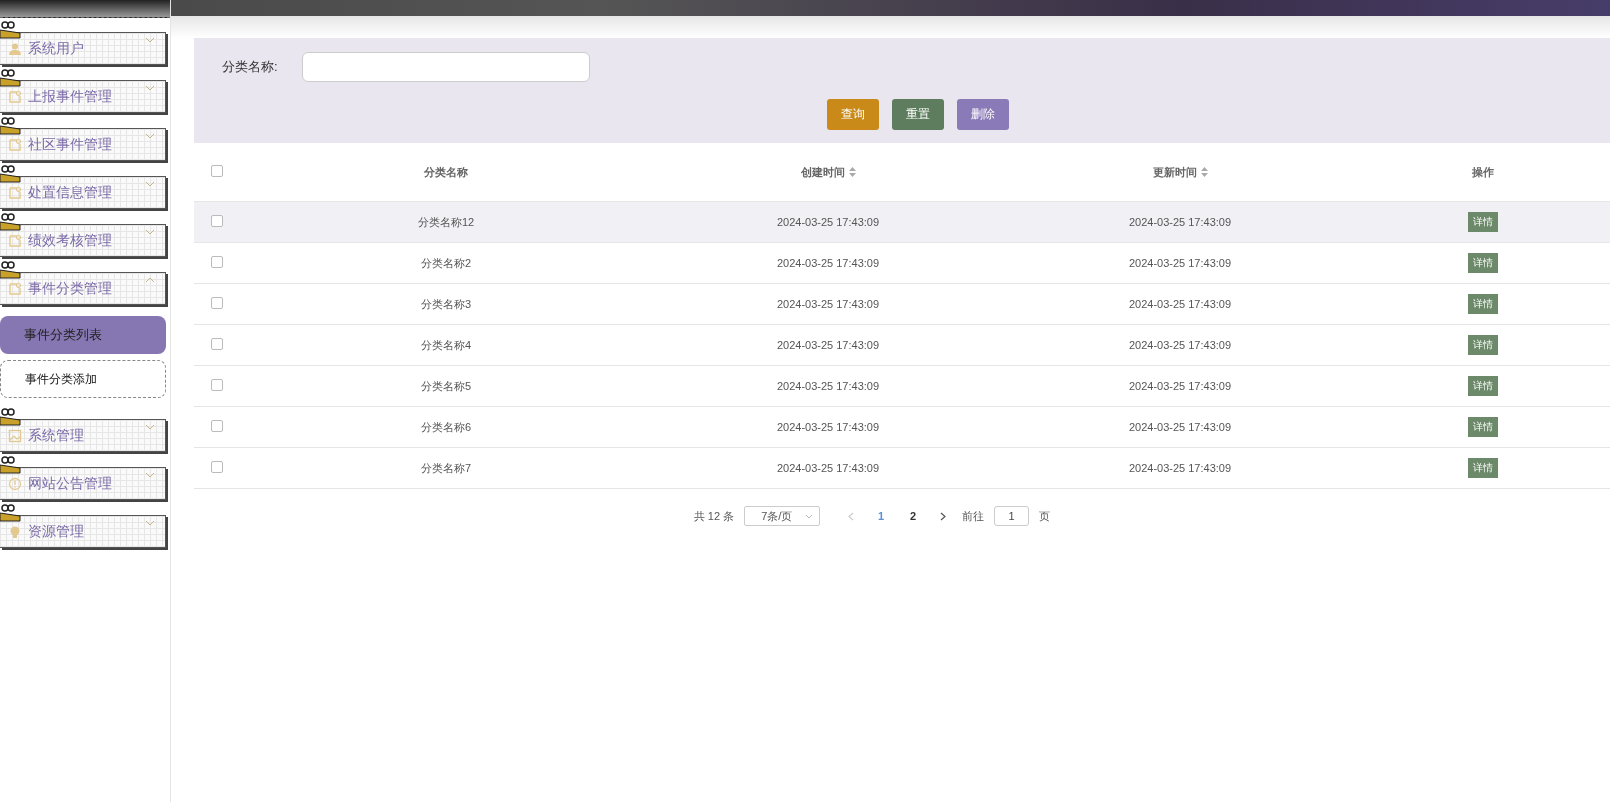 This screenshot has height=802, width=1610. What do you see at coordinates (83, 48) in the screenshot?
I see `menu-item: 系统用户` at bounding box center [83, 48].